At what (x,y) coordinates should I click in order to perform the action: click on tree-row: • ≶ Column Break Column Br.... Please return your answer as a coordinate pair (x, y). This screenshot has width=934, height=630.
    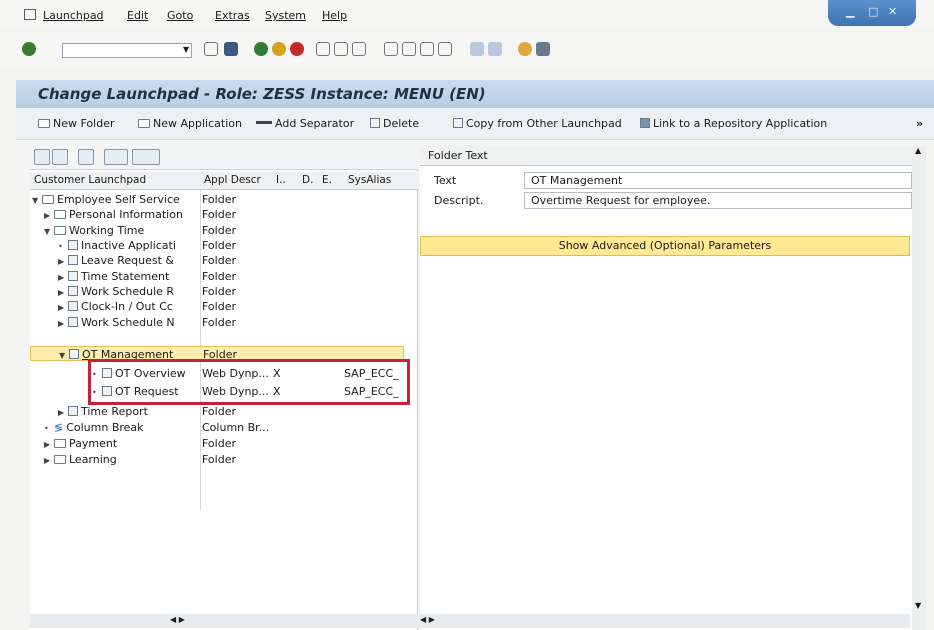
    Looking at the image, I should click on (224, 427).